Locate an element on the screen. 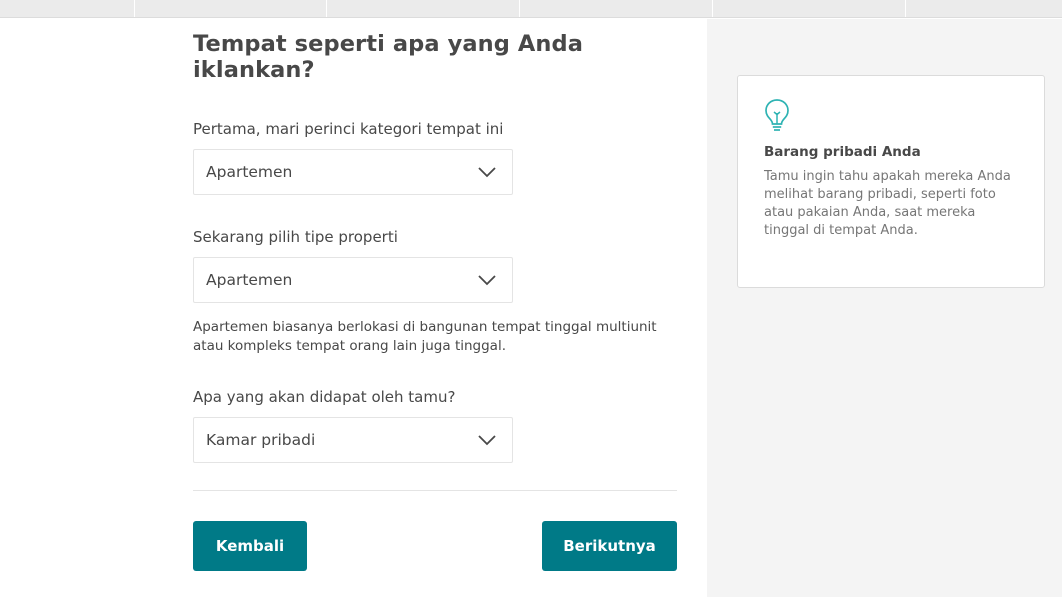  category-select-value: Apartemen is located at coordinates (249, 172).